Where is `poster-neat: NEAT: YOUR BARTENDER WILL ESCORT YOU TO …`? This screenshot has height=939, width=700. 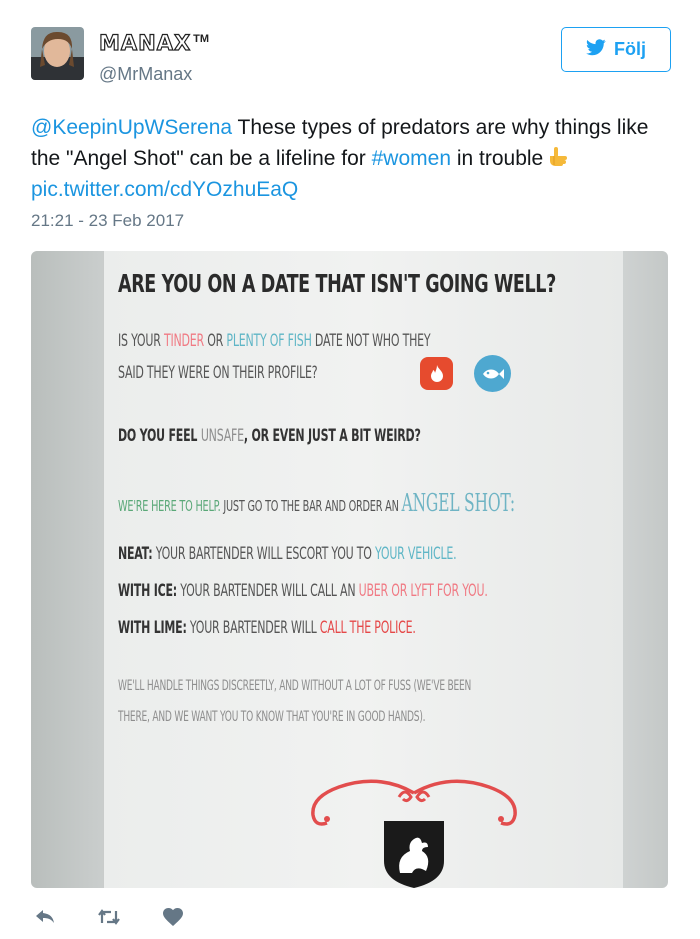 poster-neat: NEAT: YOUR BARTENDER WILL ESCORT YOU TO … is located at coordinates (287, 554).